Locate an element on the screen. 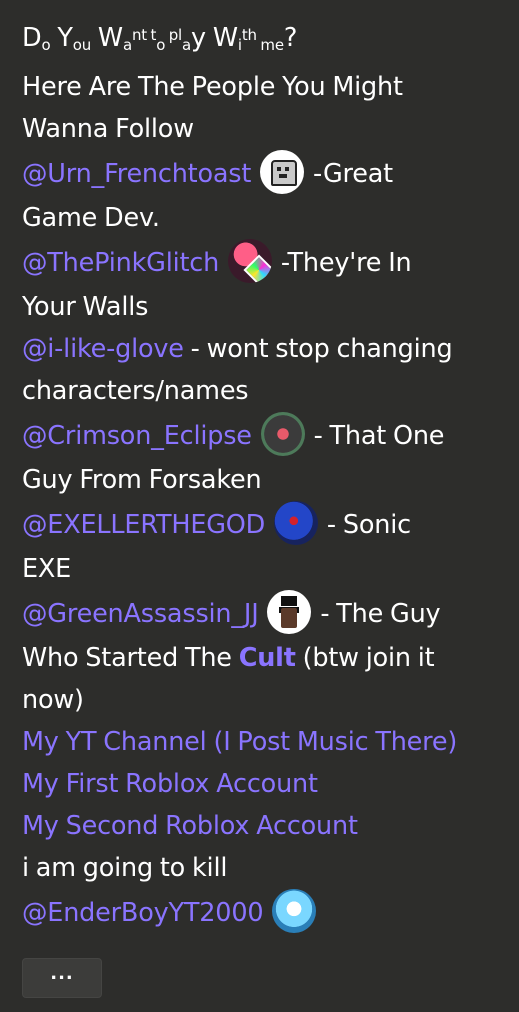 Image resolution: width=519 pixels, height=1012 pixels. second-roblox-account-link: My Second Roblox Account is located at coordinates (262, 826).